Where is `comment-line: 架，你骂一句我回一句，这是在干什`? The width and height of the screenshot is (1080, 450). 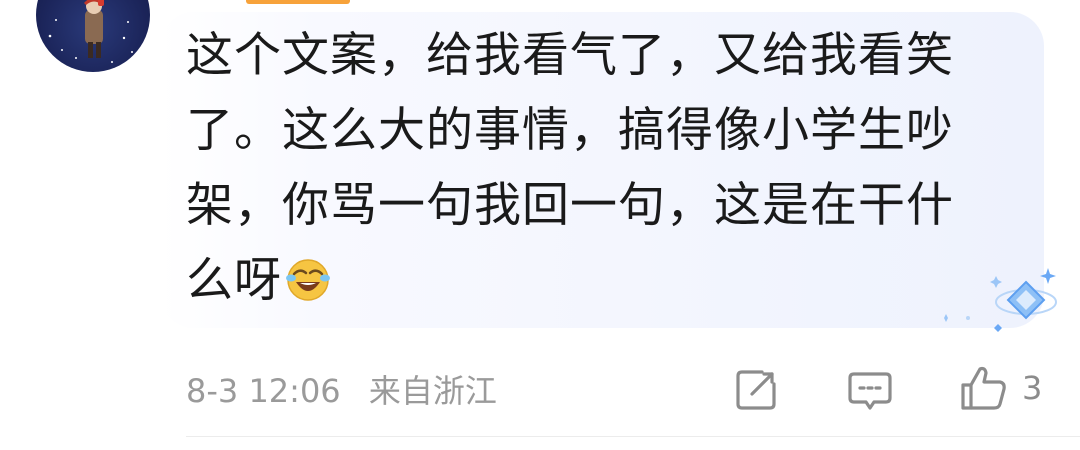
comment-line: 架，你骂一句我回一句，这是在干什 is located at coordinates (570, 205).